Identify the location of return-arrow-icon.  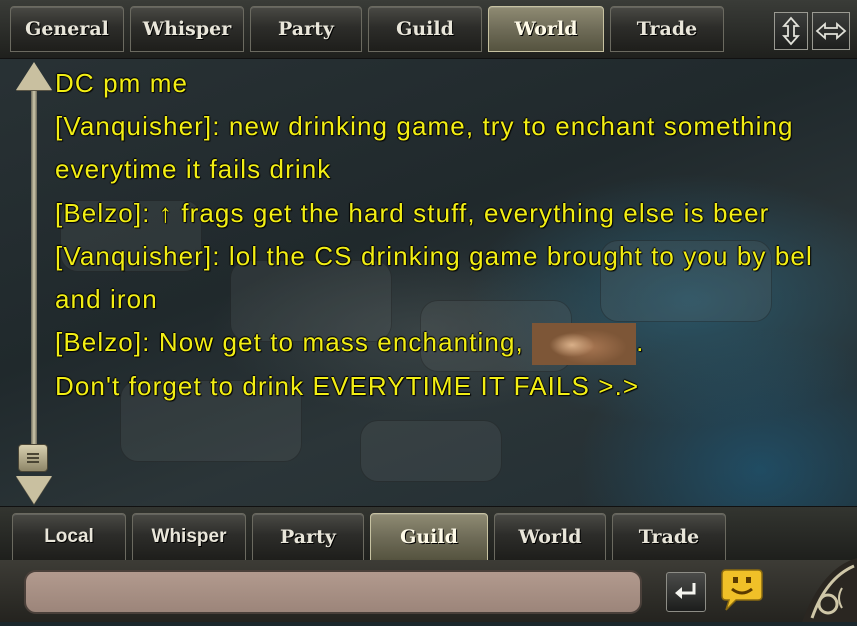
(685, 591).